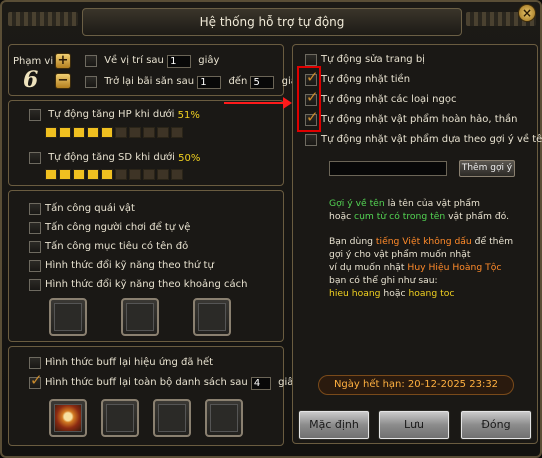 The image size is (542, 458). Describe the element at coordinates (355, 293) in the screenshot. I see `info-example-1: hieu hoang` at that location.